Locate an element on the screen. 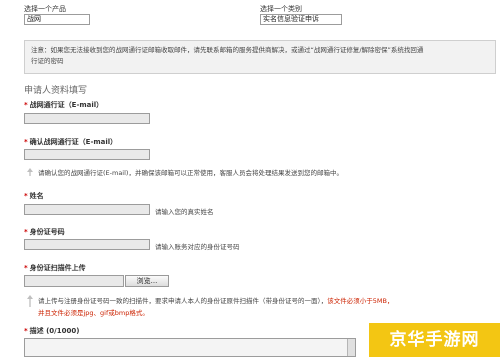  id-number-hint: 请输入账务对应的身份证号码 is located at coordinates (197, 247).